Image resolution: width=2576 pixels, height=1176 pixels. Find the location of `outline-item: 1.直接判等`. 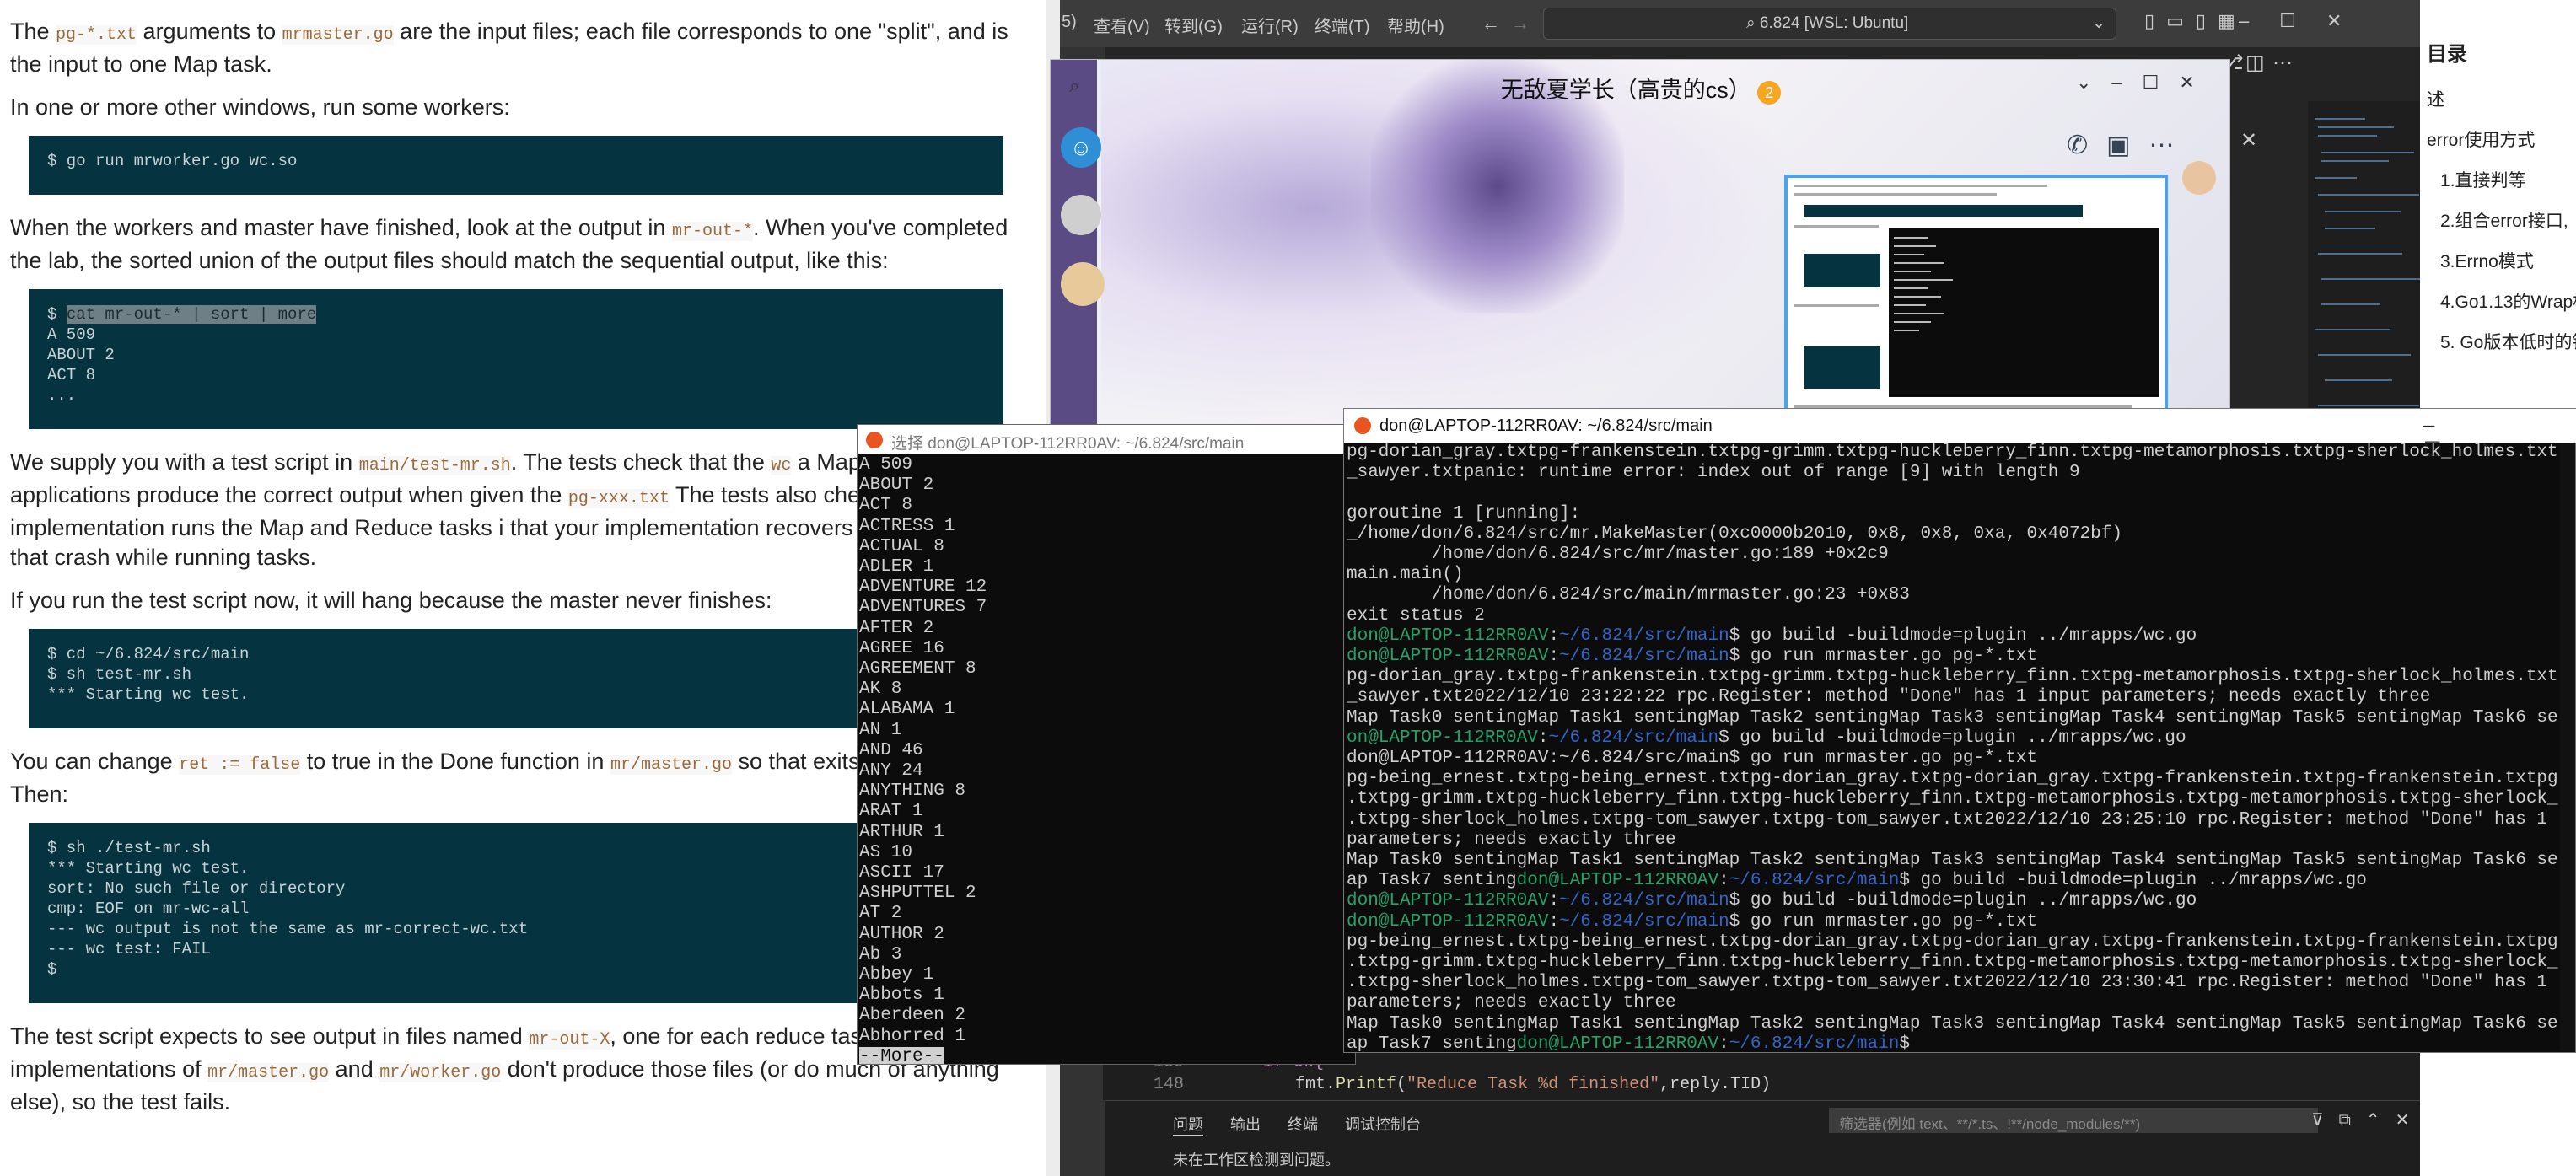

outline-item: 1.直接判等 is located at coordinates (2483, 179).